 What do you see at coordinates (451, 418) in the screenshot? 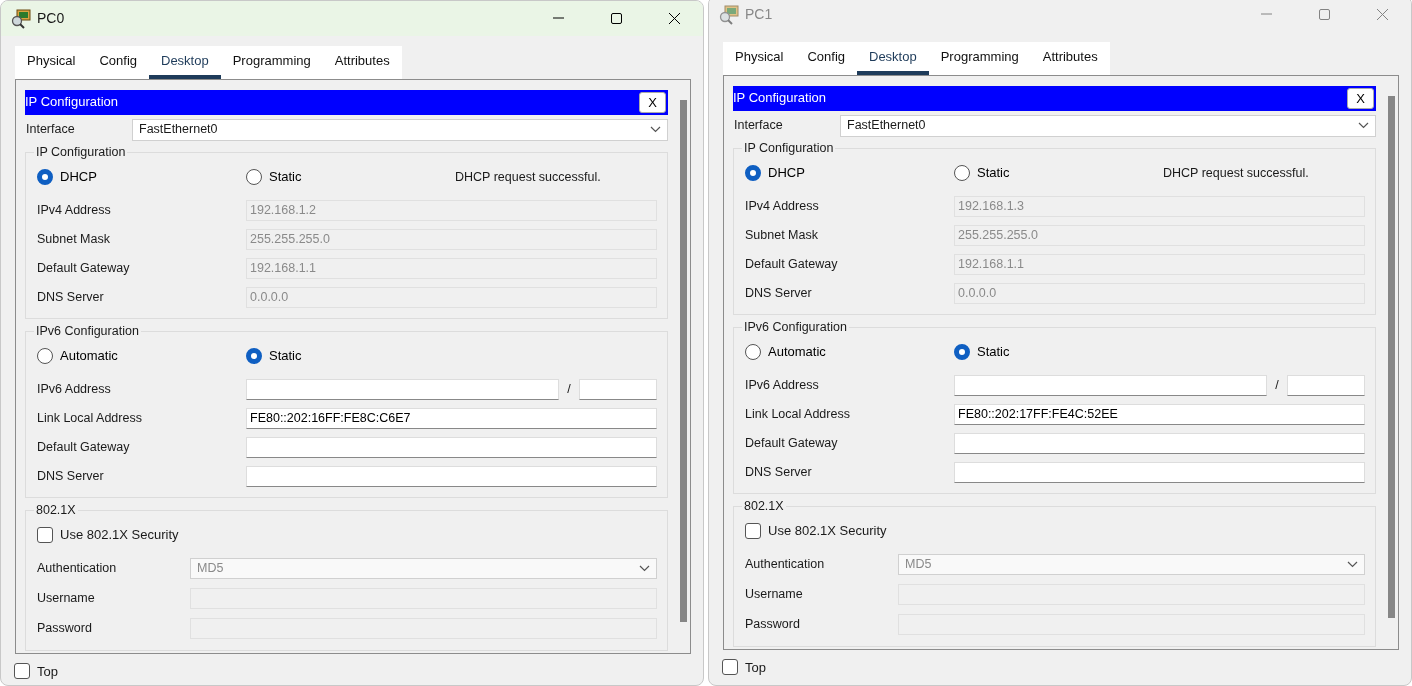
I see `input-field: FE80::202:16FF:FE8C:C6E7` at bounding box center [451, 418].